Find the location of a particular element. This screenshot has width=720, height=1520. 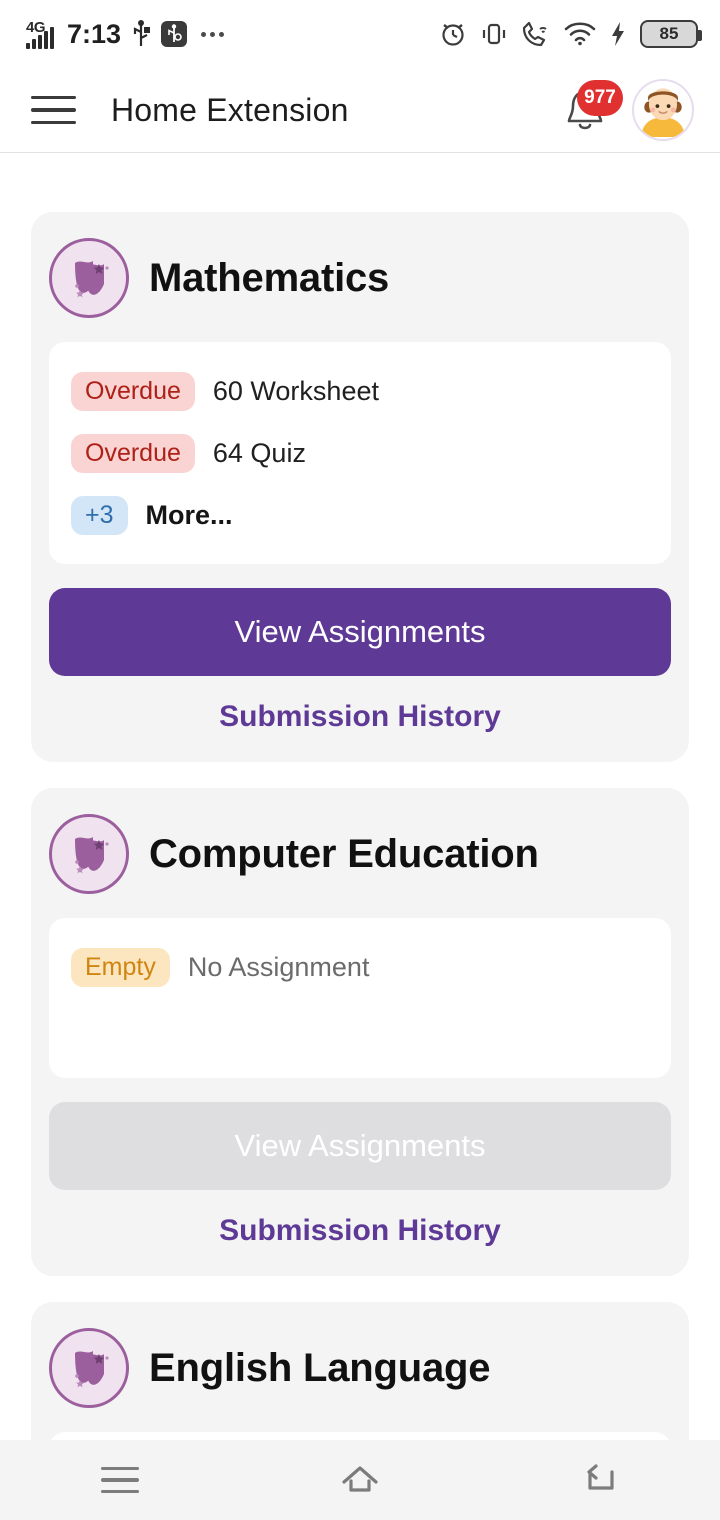

assignment-row: Overdue 64 Quiz is located at coordinates (360, 453).